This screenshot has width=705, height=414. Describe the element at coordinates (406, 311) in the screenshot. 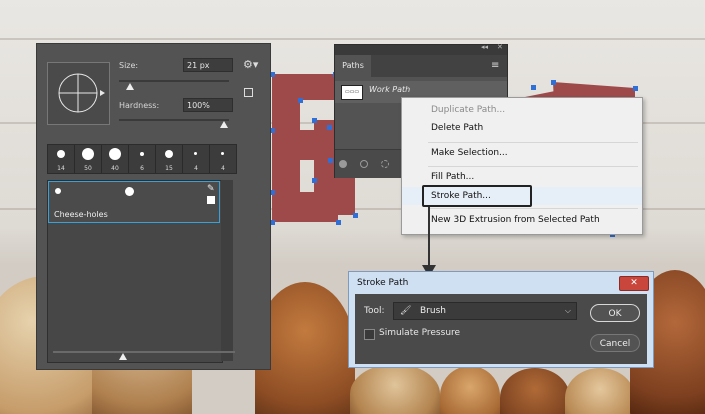

I see `brush-icon: 🖌` at that location.